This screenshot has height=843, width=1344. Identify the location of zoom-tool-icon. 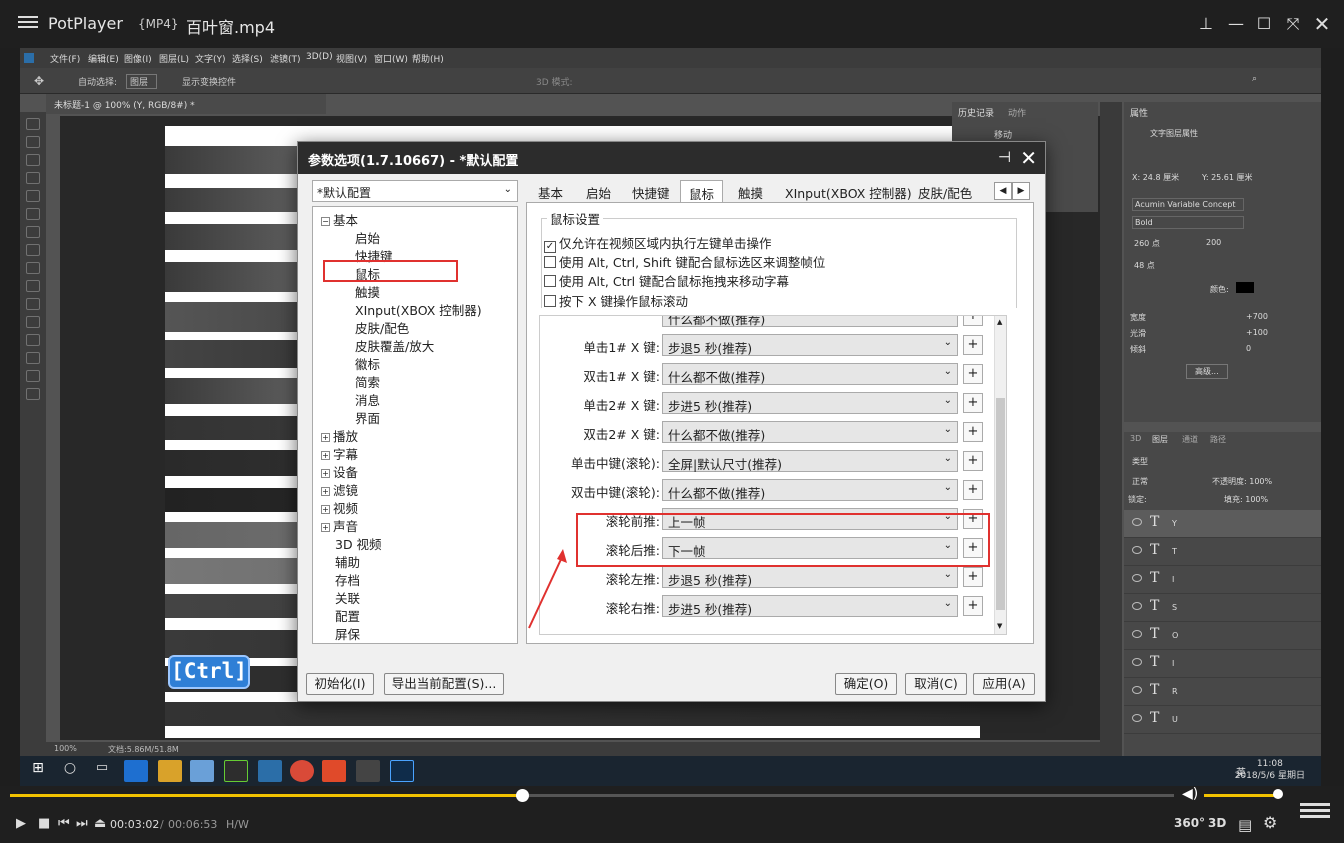
(33, 394).